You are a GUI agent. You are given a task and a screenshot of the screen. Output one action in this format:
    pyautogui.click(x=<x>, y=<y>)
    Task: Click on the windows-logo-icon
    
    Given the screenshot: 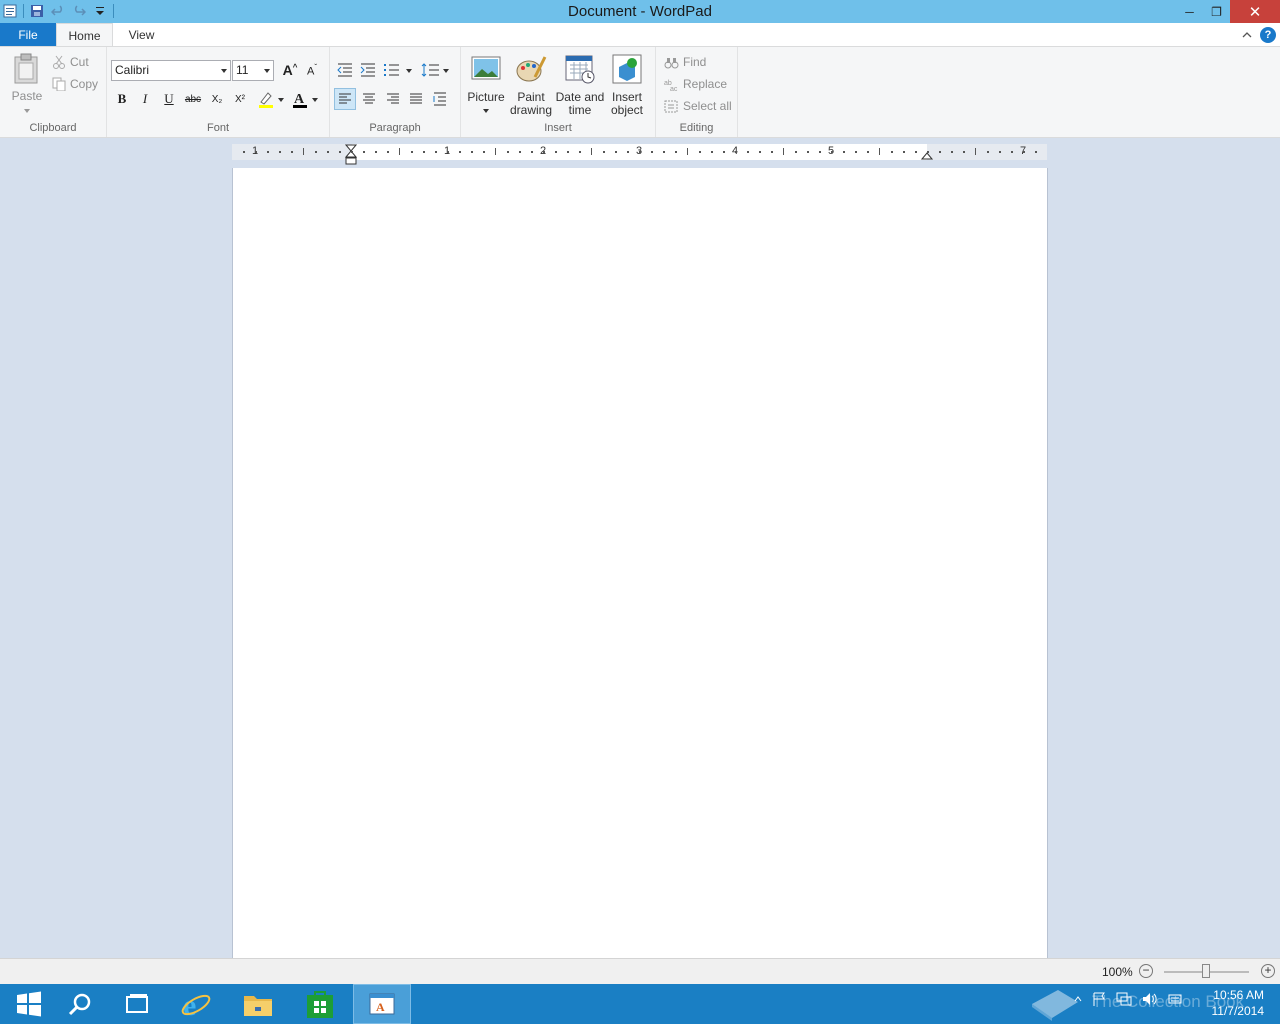 What is the action you would take?
    pyautogui.click(x=29, y=1004)
    